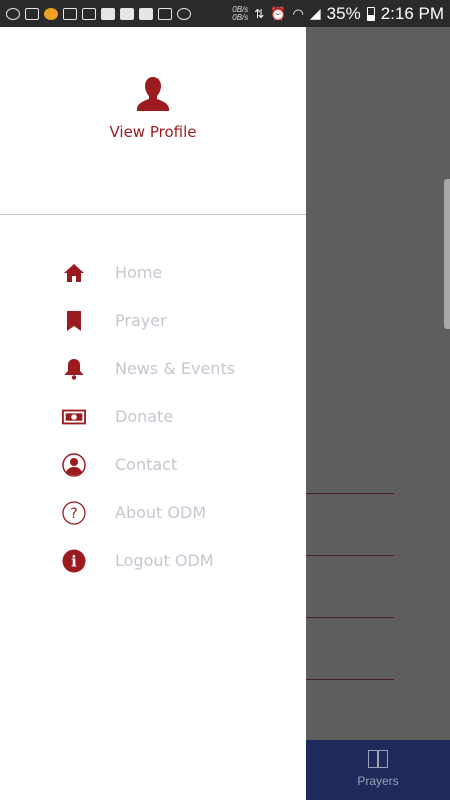 The height and width of the screenshot is (800, 450). I want to click on menu-item-label: Prayer, so click(141, 320).